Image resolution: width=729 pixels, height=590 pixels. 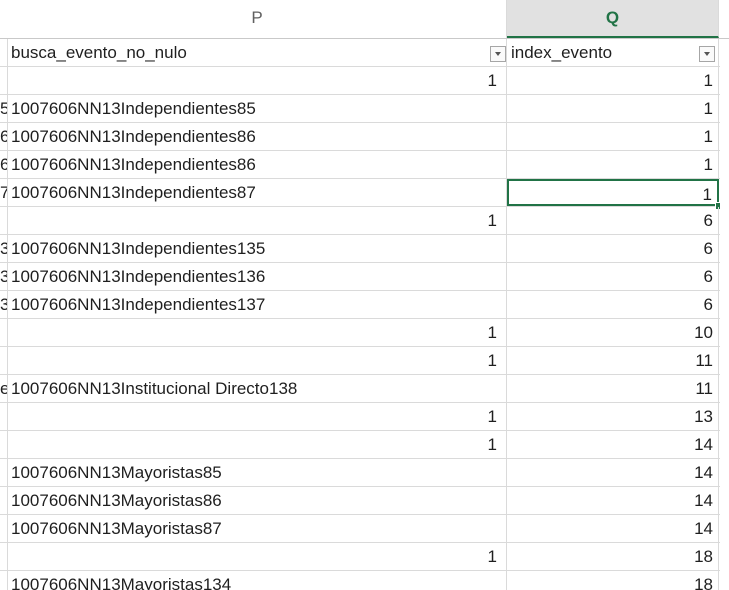 I want to click on cell-p-text: 1007606NN13Mayoristas86, so click(x=116, y=500).